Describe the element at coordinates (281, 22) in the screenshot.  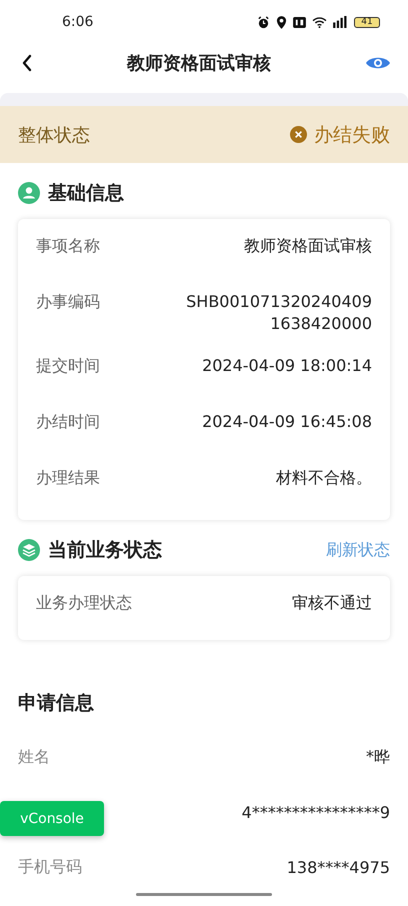
I see `location-pin-icon` at that location.